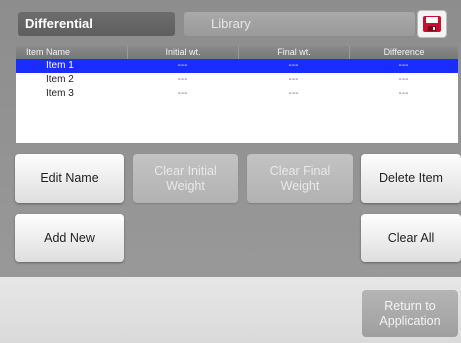 The image size is (461, 343). I want to click on cell-item-name: Item 3, so click(60, 93).